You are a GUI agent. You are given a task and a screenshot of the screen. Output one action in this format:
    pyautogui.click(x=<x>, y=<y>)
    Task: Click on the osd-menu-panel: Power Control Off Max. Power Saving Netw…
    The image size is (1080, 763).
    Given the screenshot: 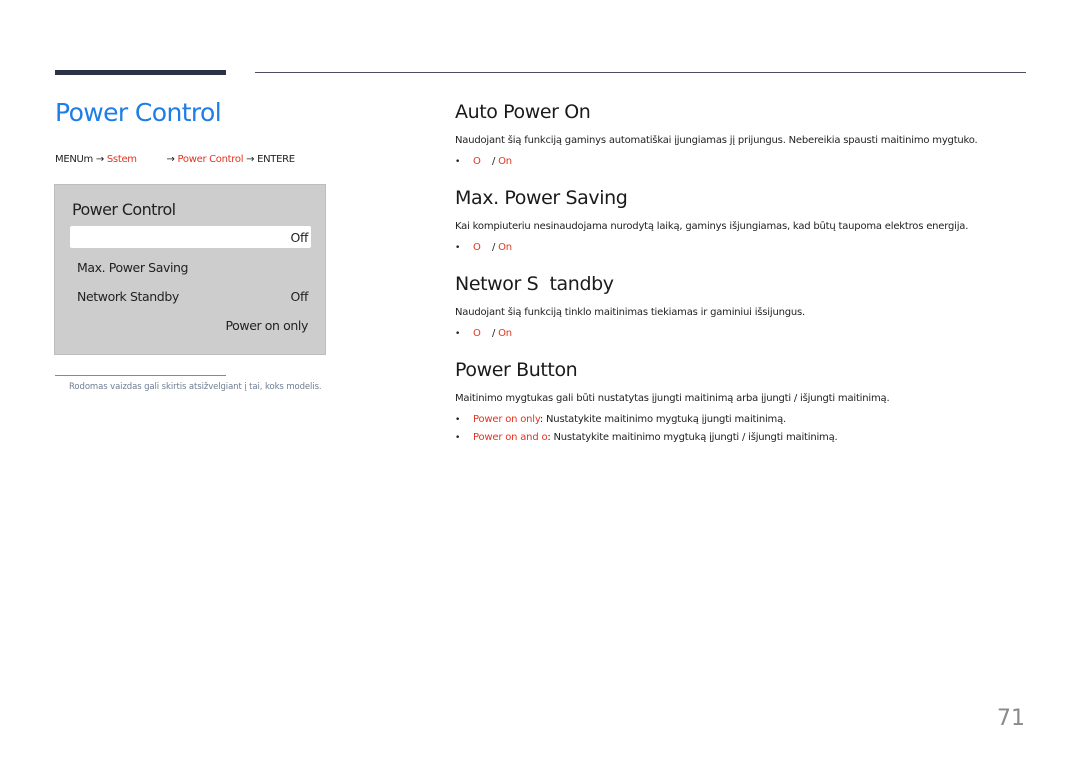 What is the action you would take?
    pyautogui.click(x=190, y=269)
    